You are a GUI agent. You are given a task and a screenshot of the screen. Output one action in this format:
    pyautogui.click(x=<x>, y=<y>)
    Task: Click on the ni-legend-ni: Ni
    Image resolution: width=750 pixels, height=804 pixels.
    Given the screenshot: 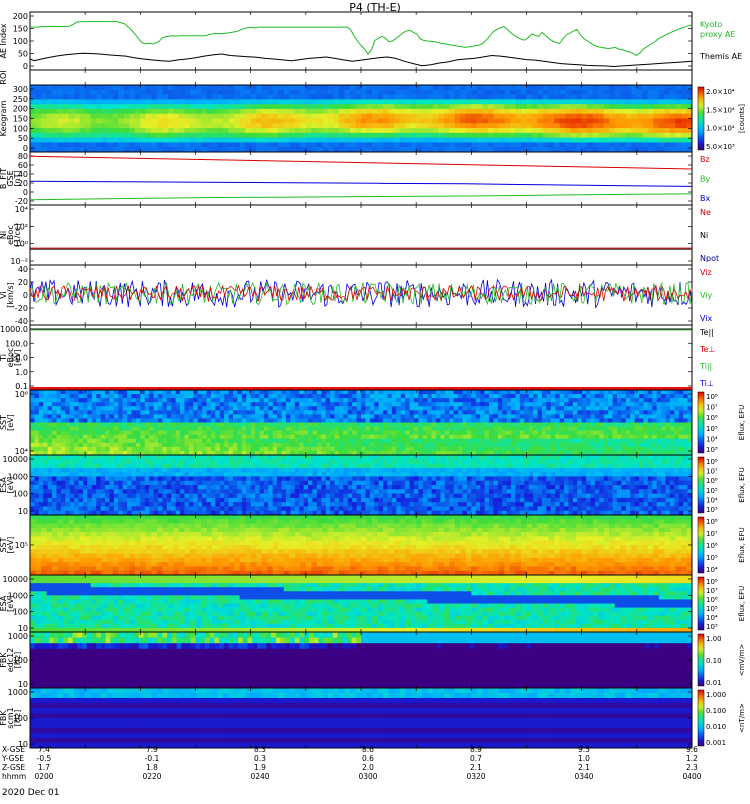 What is the action you would take?
    pyautogui.click(x=704, y=235)
    